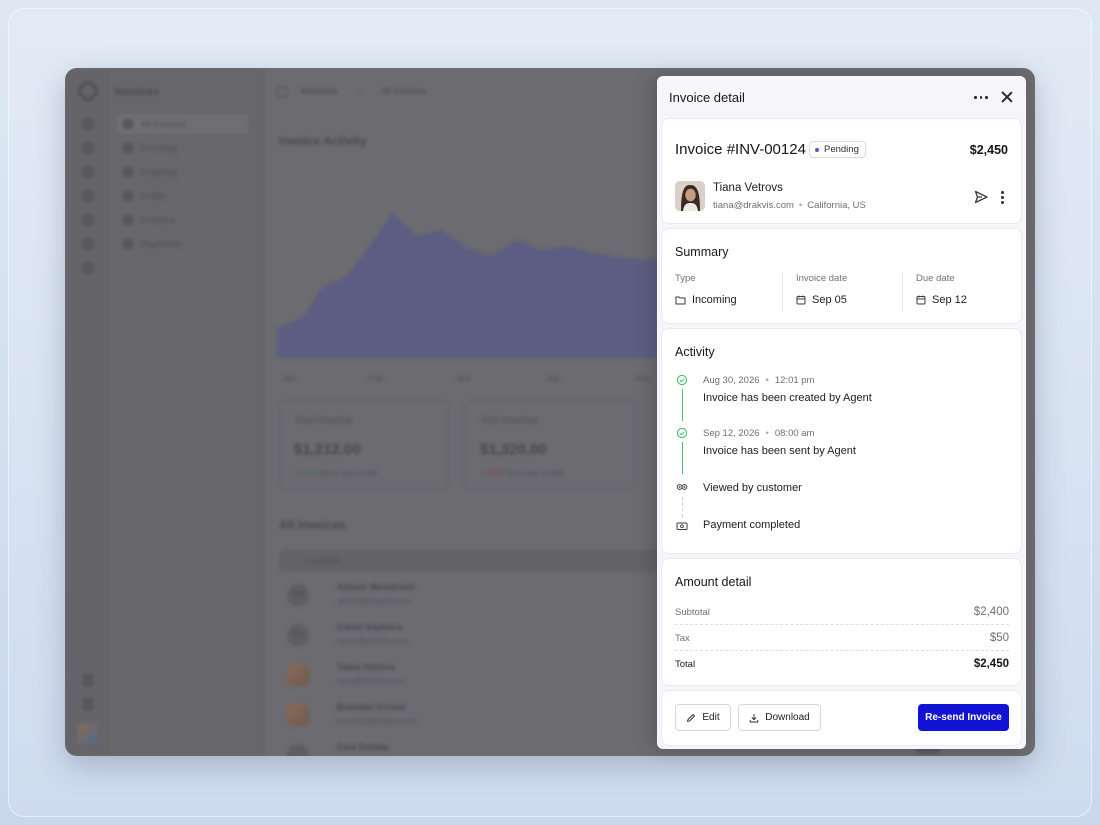 The height and width of the screenshot is (825, 1100). Describe the element at coordinates (513, 449) in the screenshot. I see `stat-value: $1,320.00` at that location.